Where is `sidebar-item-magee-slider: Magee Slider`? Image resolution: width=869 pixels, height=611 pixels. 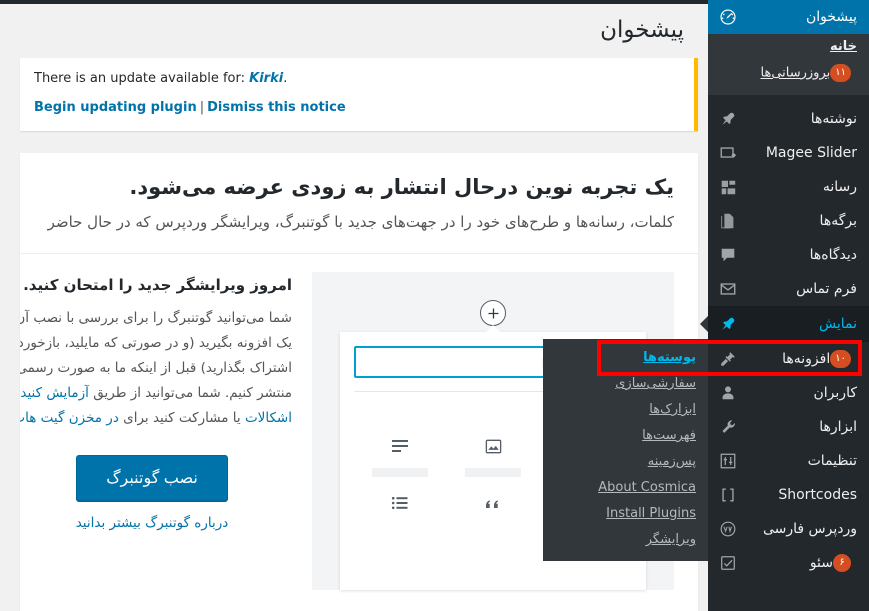 sidebar-item-magee-slider: Magee Slider is located at coordinates (788, 153).